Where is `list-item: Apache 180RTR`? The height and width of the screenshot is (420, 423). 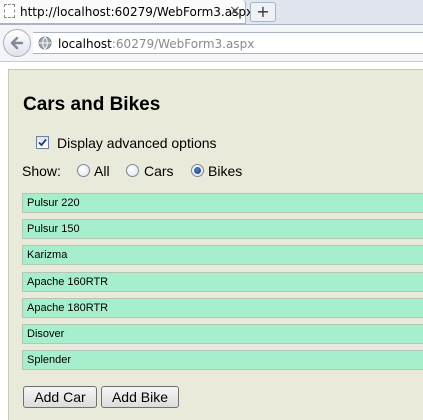
list-item: Apache 180RTR is located at coordinates (222, 308).